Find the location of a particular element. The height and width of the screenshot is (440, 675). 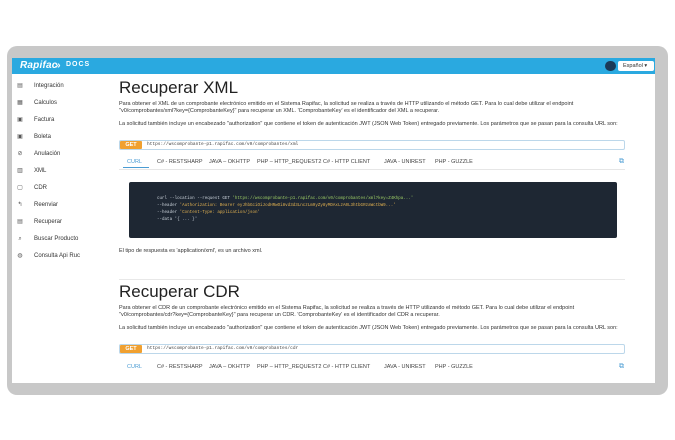

book-icon: ▤ is located at coordinates (20, 86).